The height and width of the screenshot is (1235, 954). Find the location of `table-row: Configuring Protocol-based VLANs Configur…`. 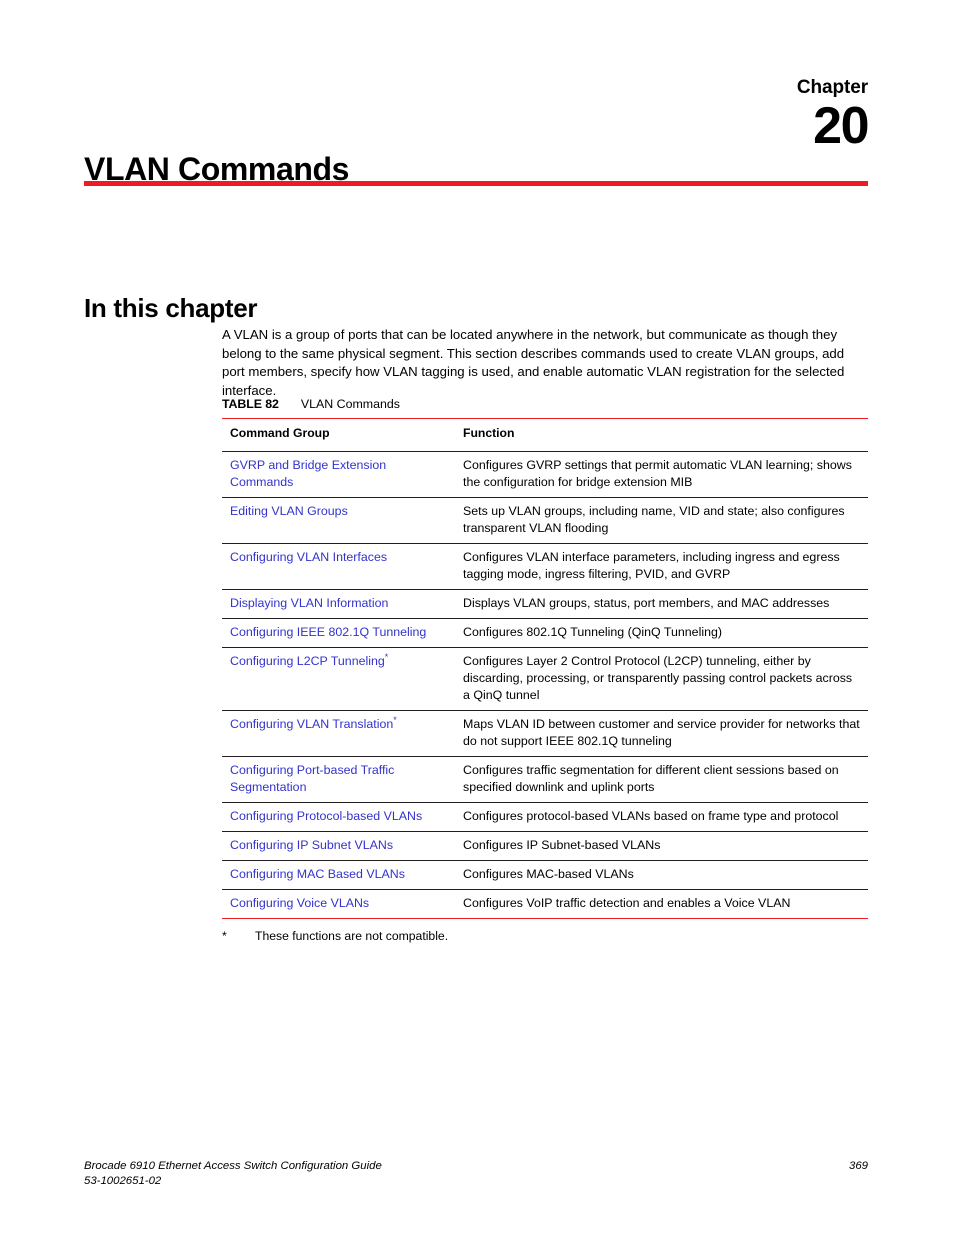

table-row: Configuring Protocol-based VLANs Configur… is located at coordinates (545, 817).